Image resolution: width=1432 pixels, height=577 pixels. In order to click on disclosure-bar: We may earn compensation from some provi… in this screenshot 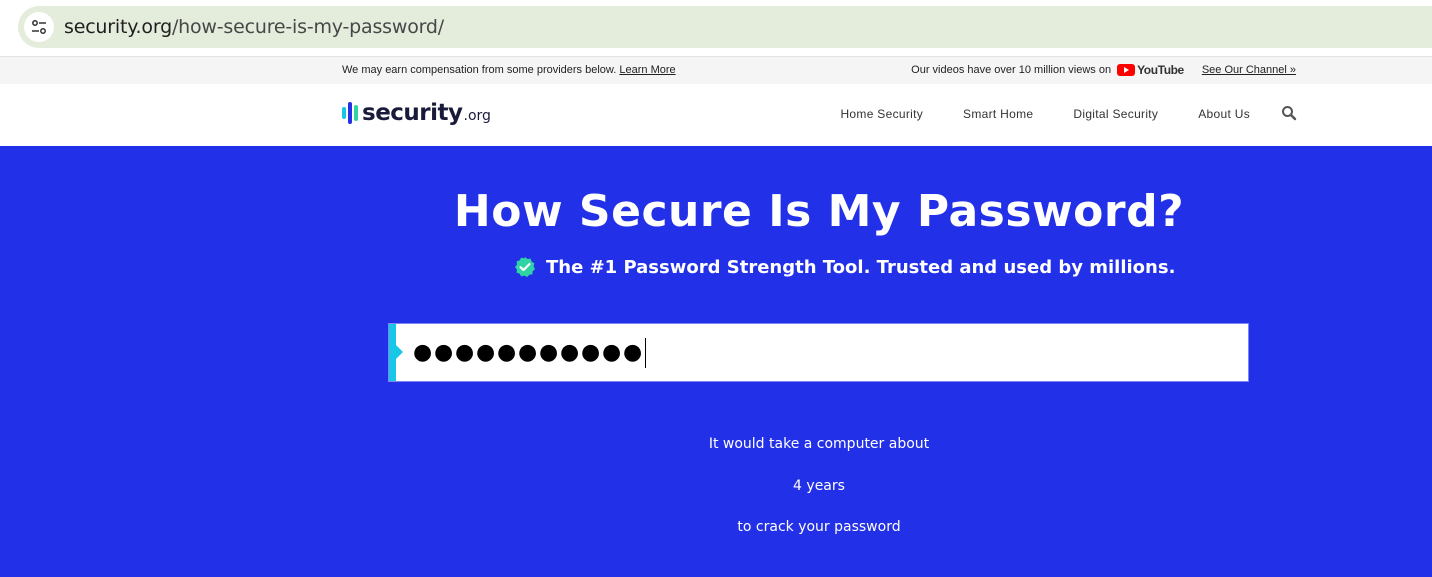, I will do `click(716, 70)`.